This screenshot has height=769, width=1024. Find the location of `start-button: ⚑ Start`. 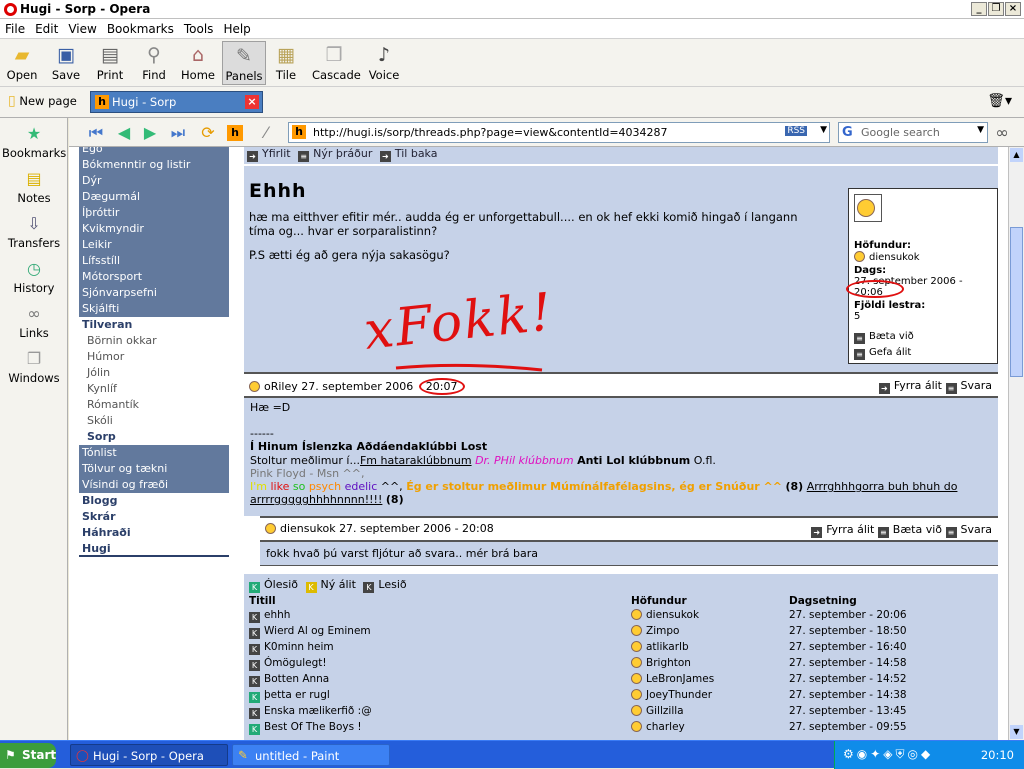

start-button: ⚑ Start is located at coordinates (28, 755).